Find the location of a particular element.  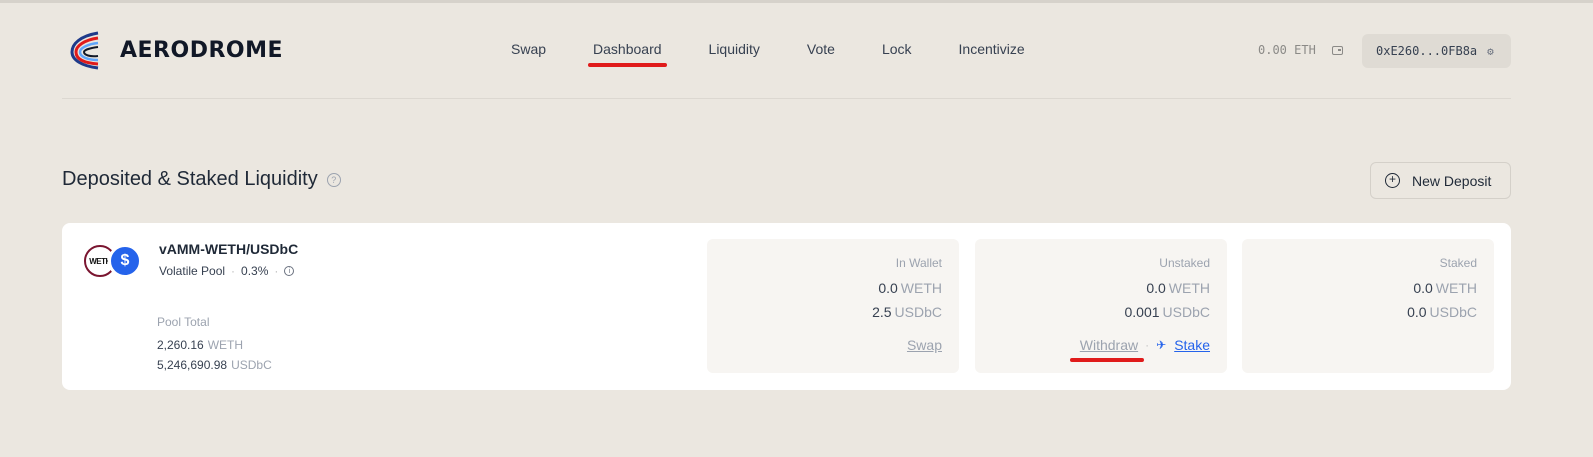

logo: AERODROME is located at coordinates (175, 50).